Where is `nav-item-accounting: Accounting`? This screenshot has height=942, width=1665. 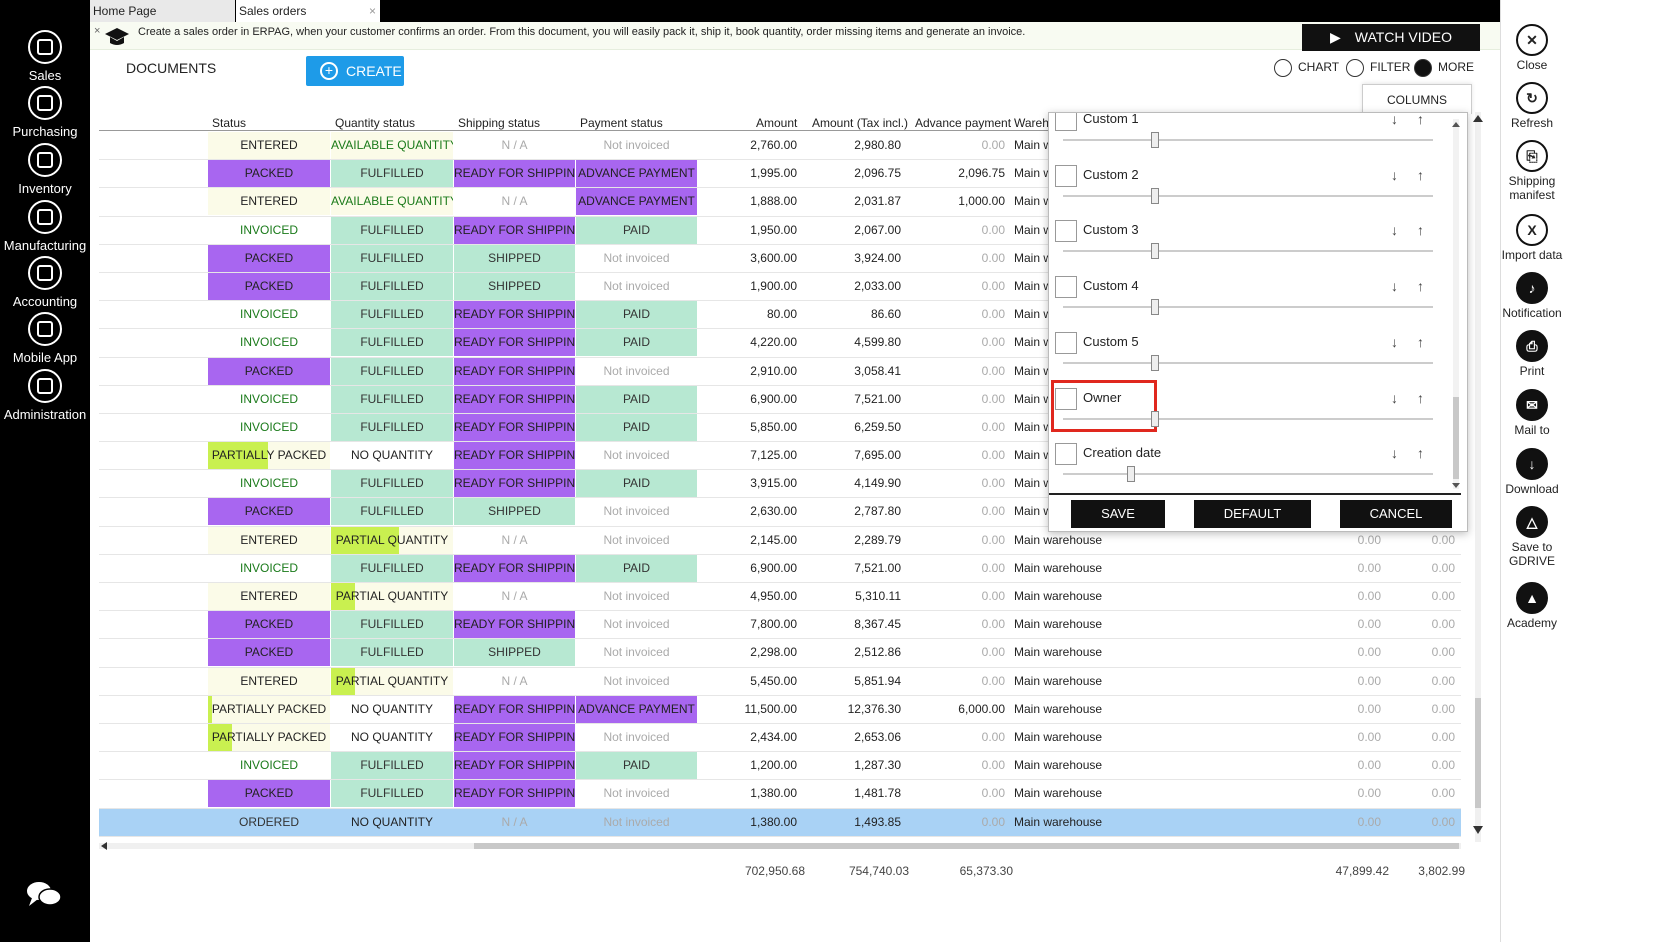
nav-item-accounting: Accounting is located at coordinates (45, 282).